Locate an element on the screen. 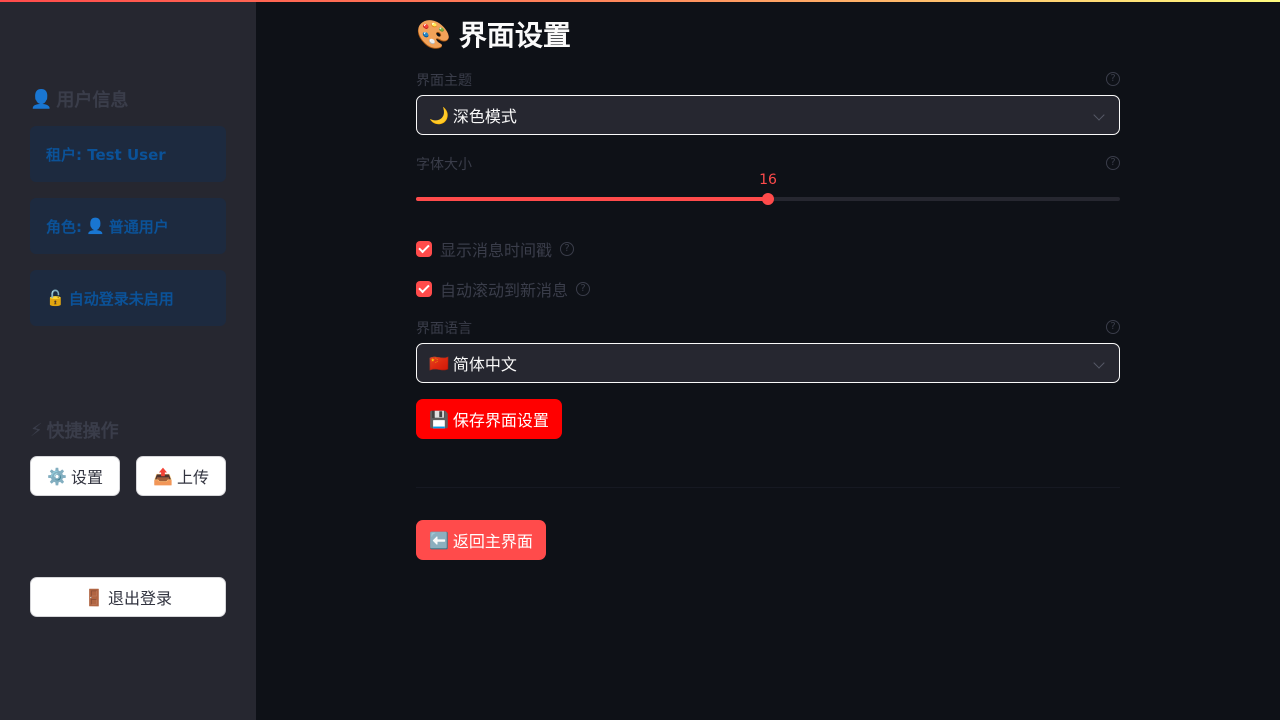 The image size is (1280, 720). page-title: 🎨 界面设置 is located at coordinates (493, 34).